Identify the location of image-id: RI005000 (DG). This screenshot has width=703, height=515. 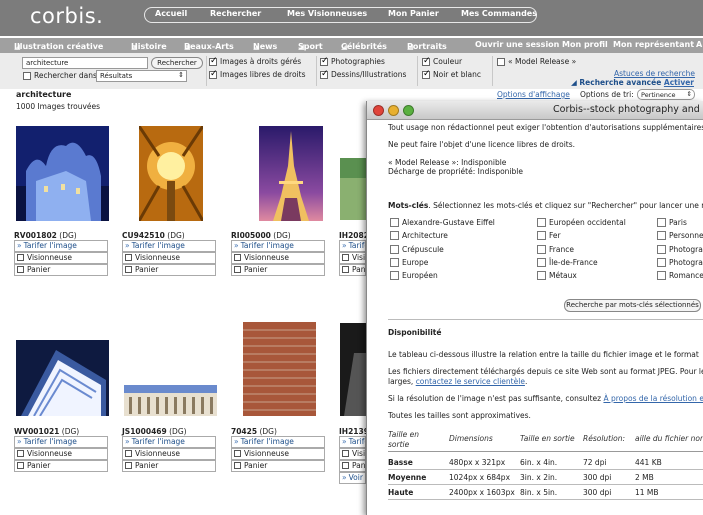
(261, 235).